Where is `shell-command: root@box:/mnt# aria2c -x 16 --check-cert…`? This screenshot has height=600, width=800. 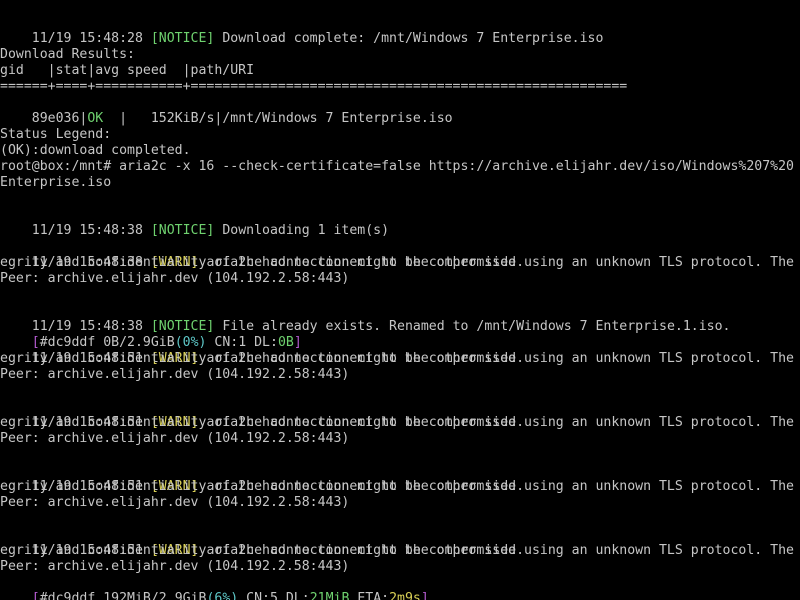
shell-command: root@box:/mnt# aria2c -x 16 --check-cert… is located at coordinates (397, 166).